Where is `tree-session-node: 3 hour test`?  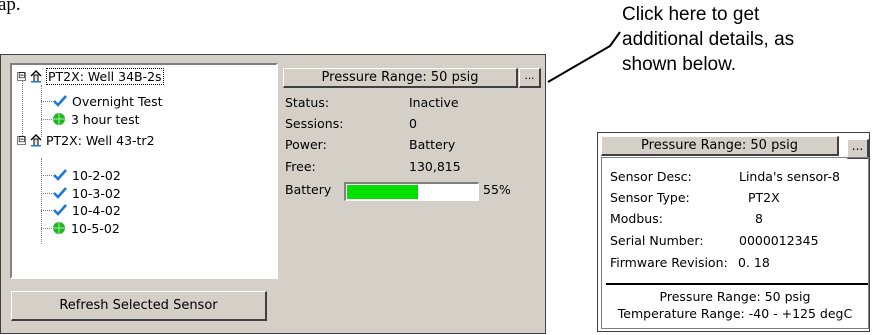
tree-session-node: 3 hour test is located at coordinates (96, 119).